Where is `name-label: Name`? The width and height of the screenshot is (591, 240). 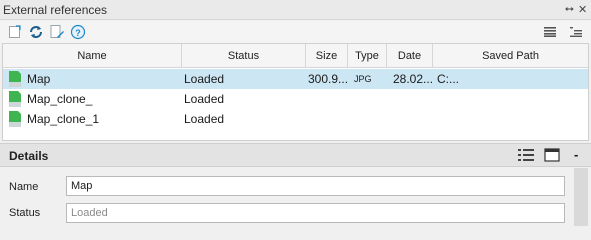 name-label: Name is located at coordinates (24, 187).